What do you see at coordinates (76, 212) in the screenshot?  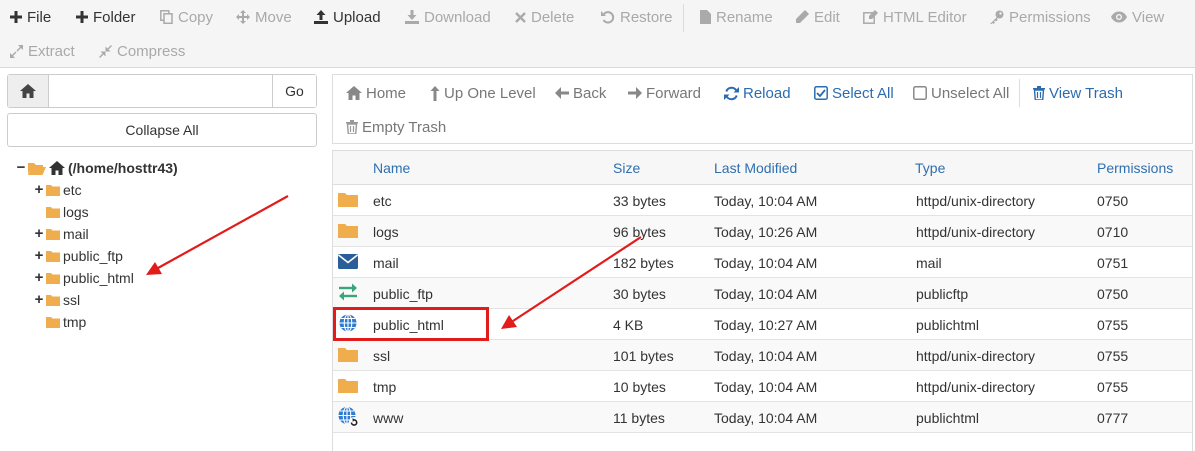 I see `tree-item-label: logs` at bounding box center [76, 212].